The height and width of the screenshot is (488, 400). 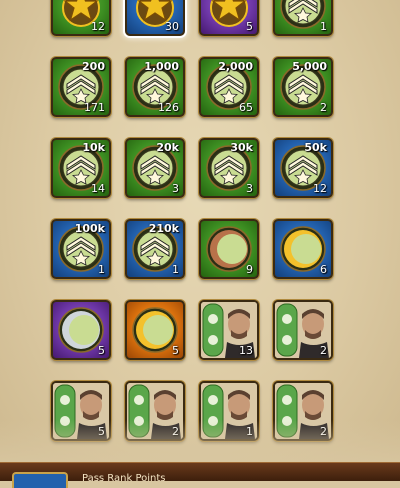 What do you see at coordinates (246, 350) in the screenshot?
I see `item-count: 13` at bounding box center [246, 350].